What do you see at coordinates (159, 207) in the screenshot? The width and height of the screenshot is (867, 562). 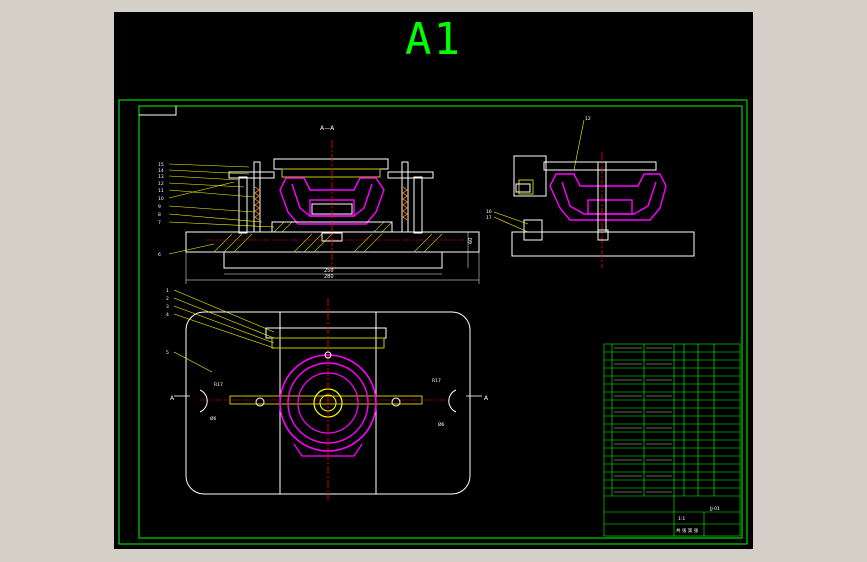 I see `balloon-9: 9` at bounding box center [159, 207].